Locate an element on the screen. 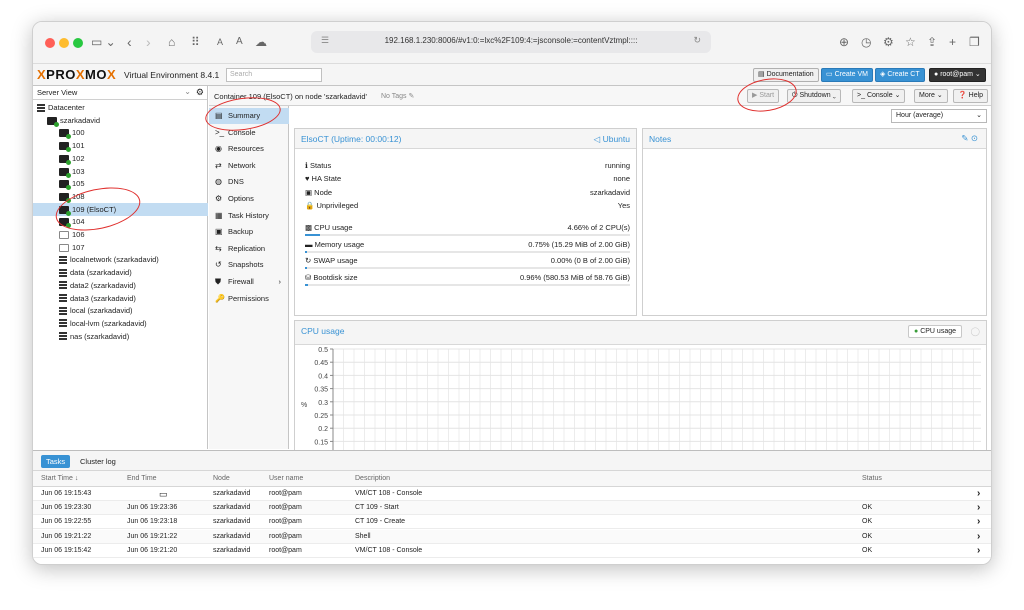 The height and width of the screenshot is (610, 1024). col-start-time: Start Time ↓ is located at coordinates (59, 478).